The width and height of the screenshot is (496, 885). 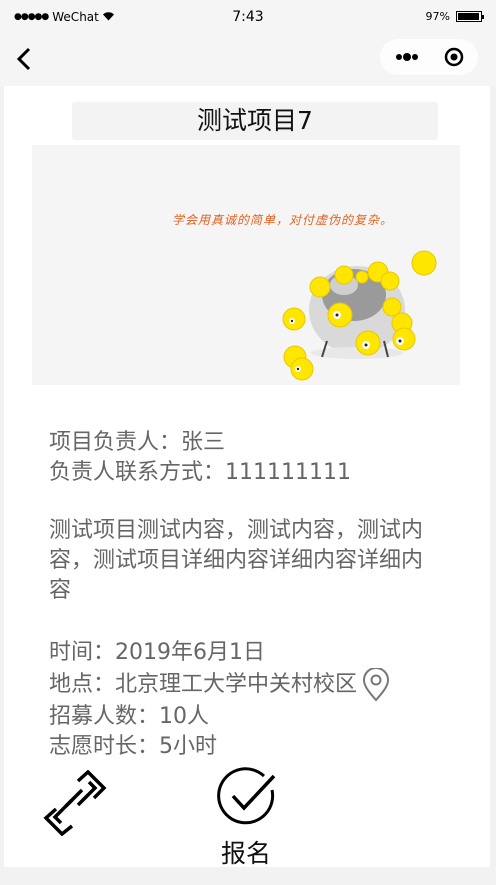 What do you see at coordinates (75, 803) in the screenshot?
I see `link-icon` at bounding box center [75, 803].